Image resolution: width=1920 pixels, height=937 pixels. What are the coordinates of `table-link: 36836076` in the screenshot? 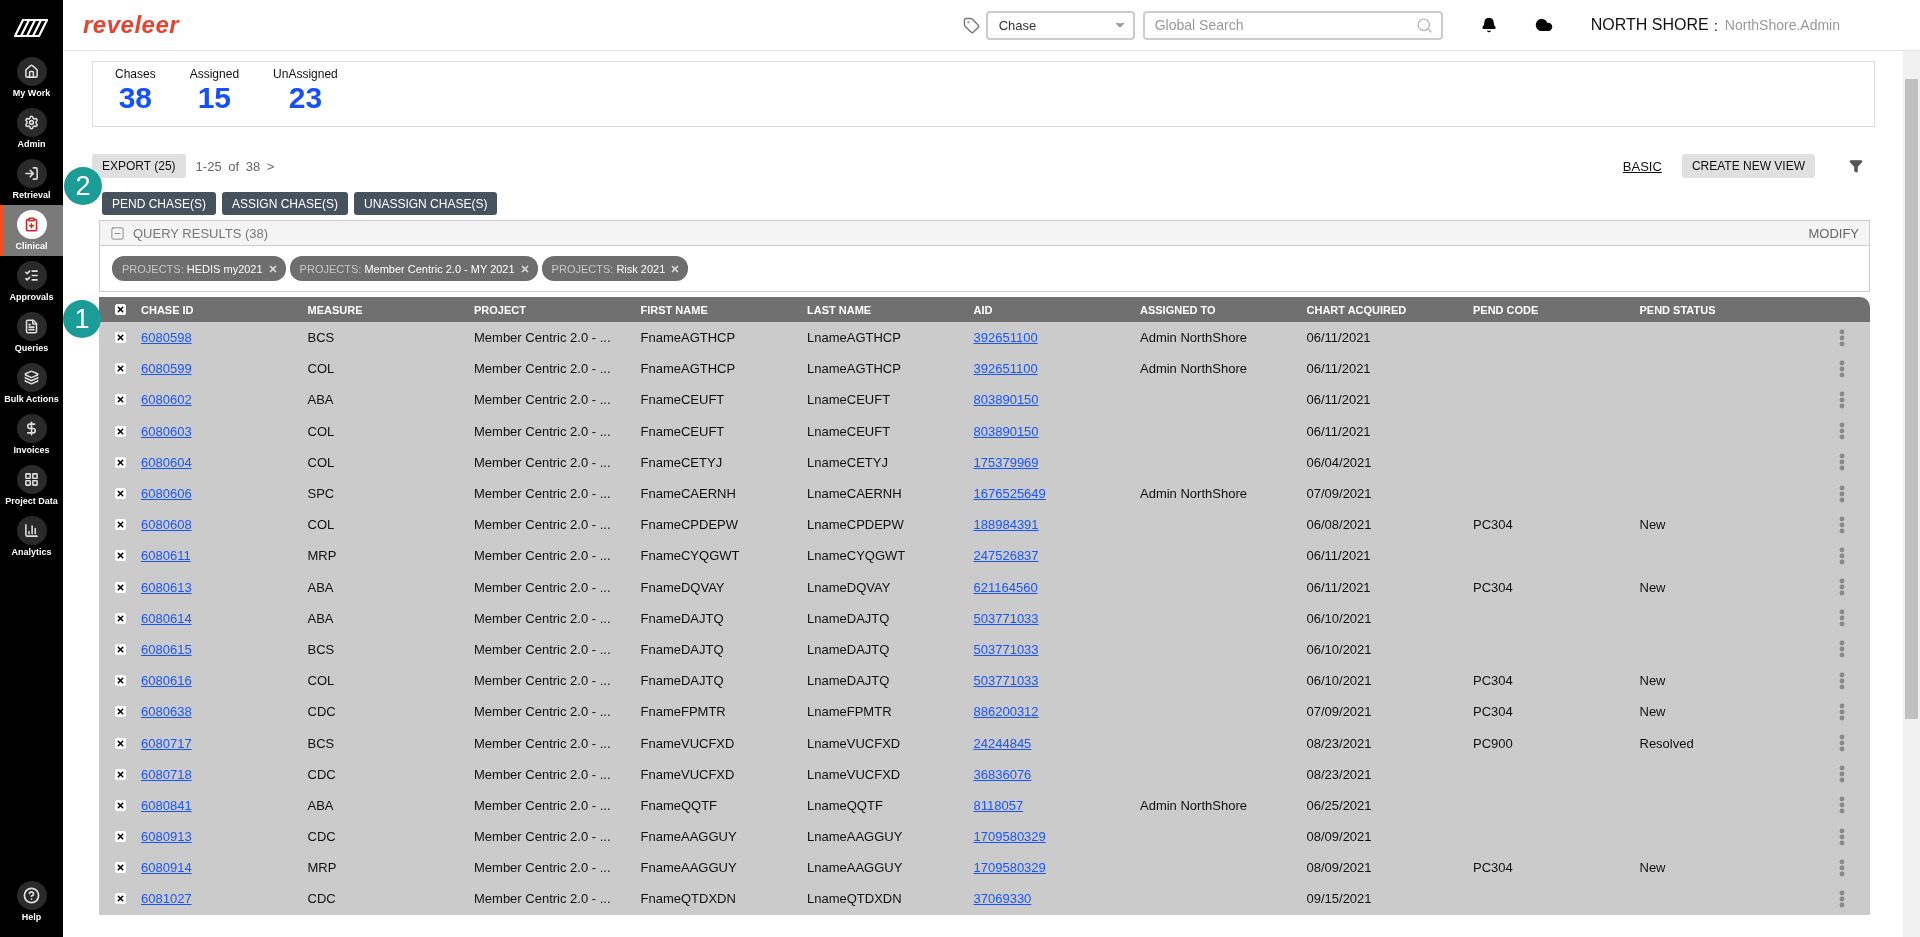 It's located at (1002, 774).